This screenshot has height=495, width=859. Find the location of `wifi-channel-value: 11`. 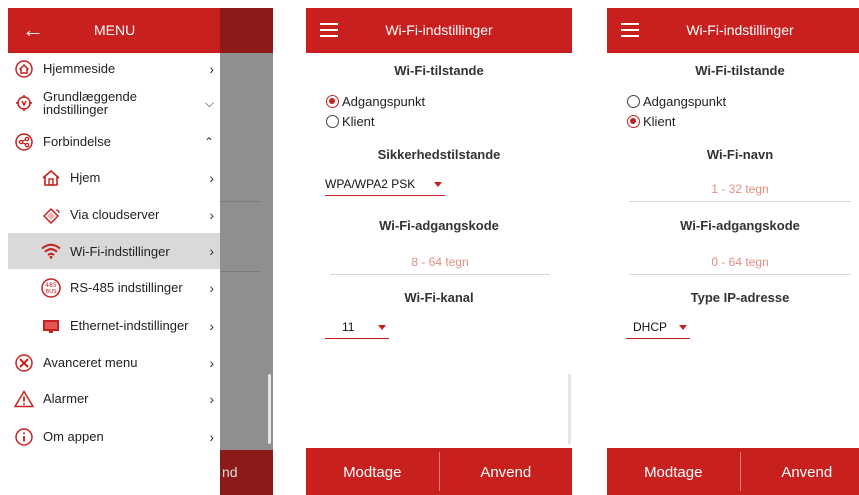

wifi-channel-value: 11 is located at coordinates (348, 327).